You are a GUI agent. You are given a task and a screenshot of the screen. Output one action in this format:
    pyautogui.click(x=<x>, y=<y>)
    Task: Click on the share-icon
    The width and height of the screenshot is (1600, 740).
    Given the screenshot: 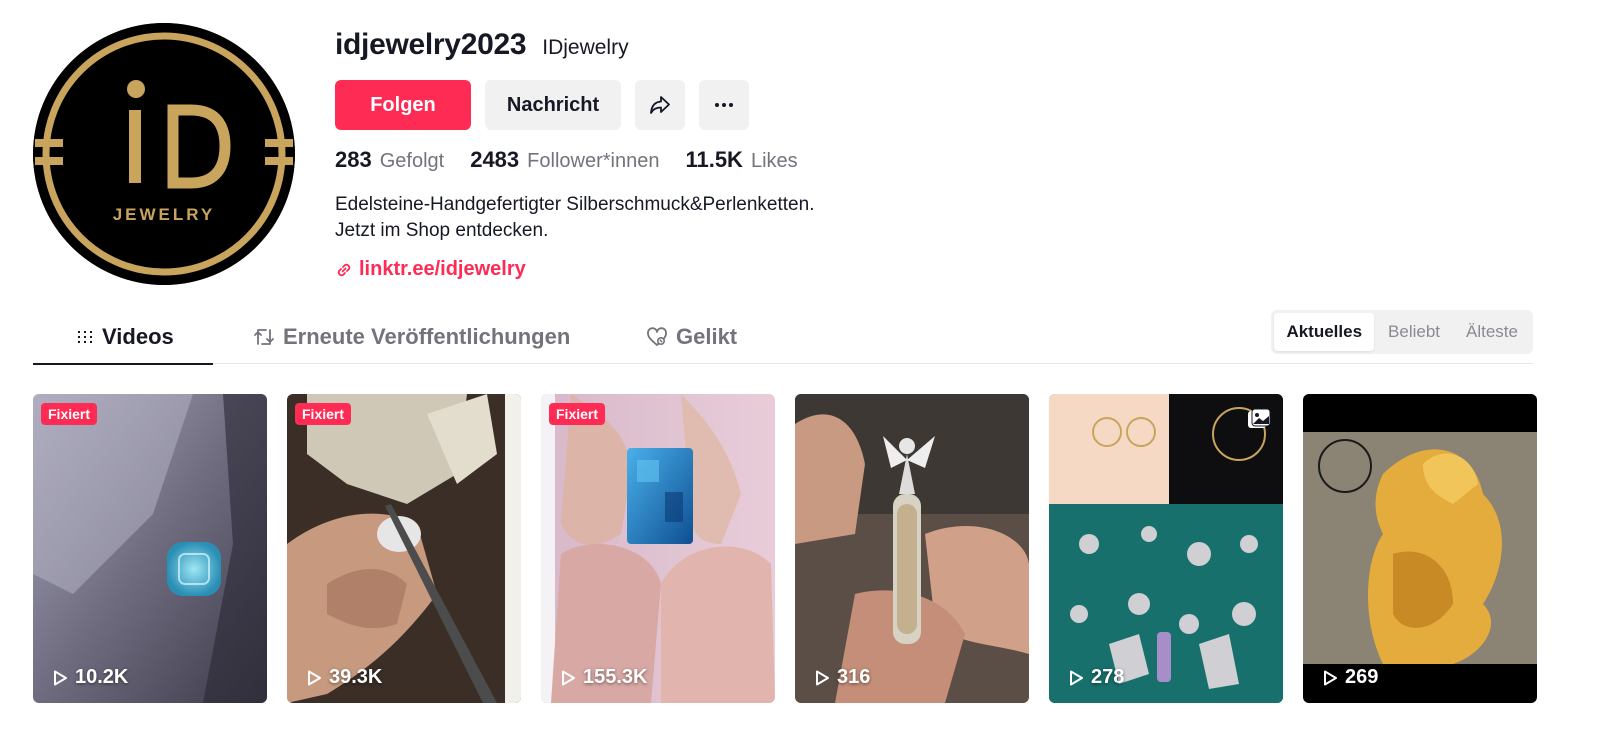 What is the action you would take?
    pyautogui.click(x=660, y=105)
    